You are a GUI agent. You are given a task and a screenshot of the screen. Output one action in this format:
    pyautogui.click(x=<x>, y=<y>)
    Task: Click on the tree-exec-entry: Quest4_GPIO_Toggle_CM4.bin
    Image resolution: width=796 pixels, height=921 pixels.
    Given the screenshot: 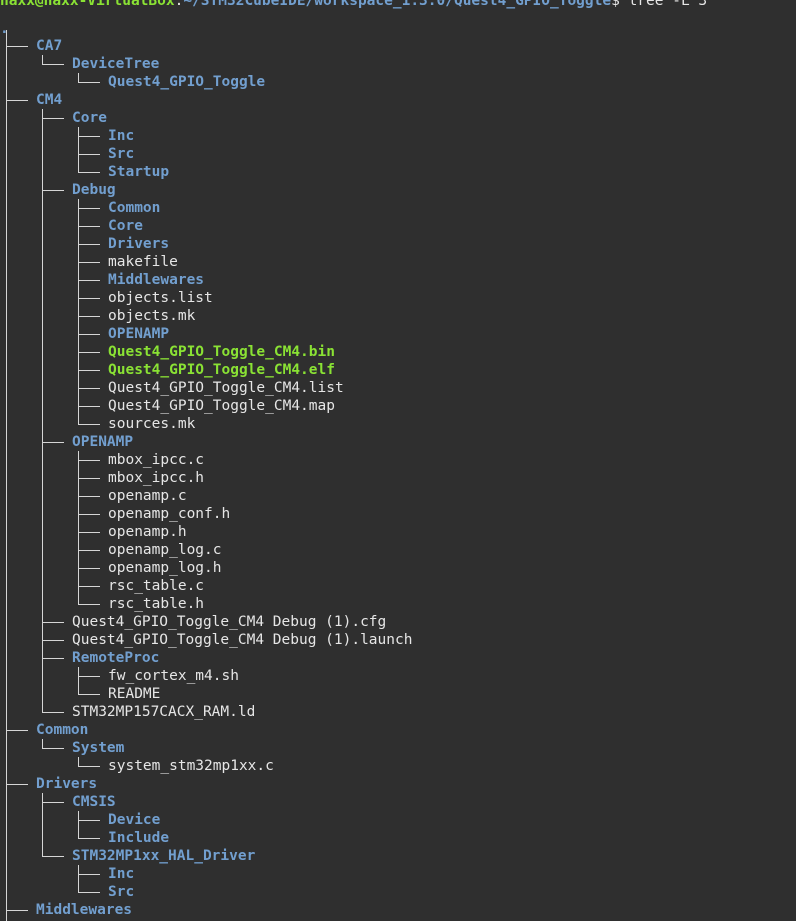 What is the action you would take?
    pyautogui.click(x=221, y=352)
    